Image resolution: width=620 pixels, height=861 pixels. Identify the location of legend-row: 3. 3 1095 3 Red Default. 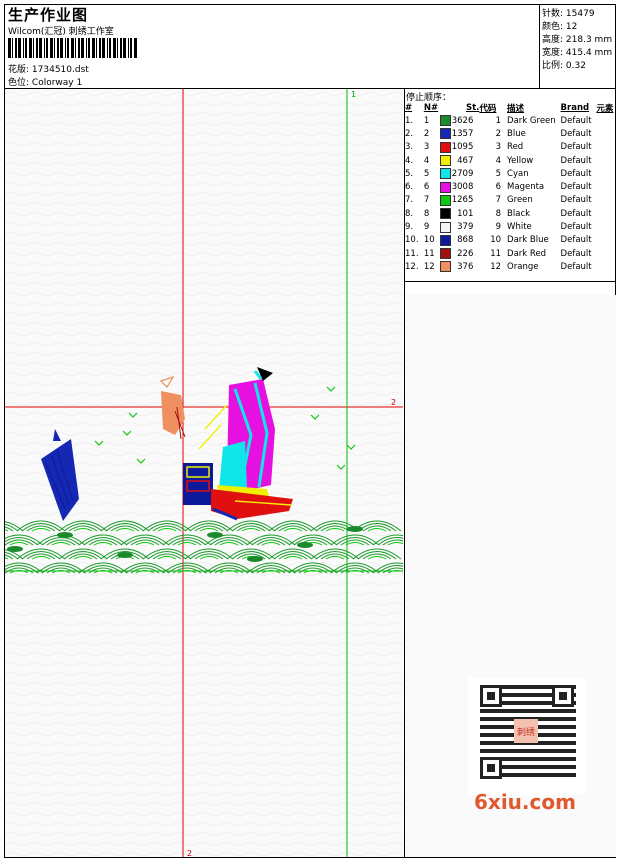
(512, 147).